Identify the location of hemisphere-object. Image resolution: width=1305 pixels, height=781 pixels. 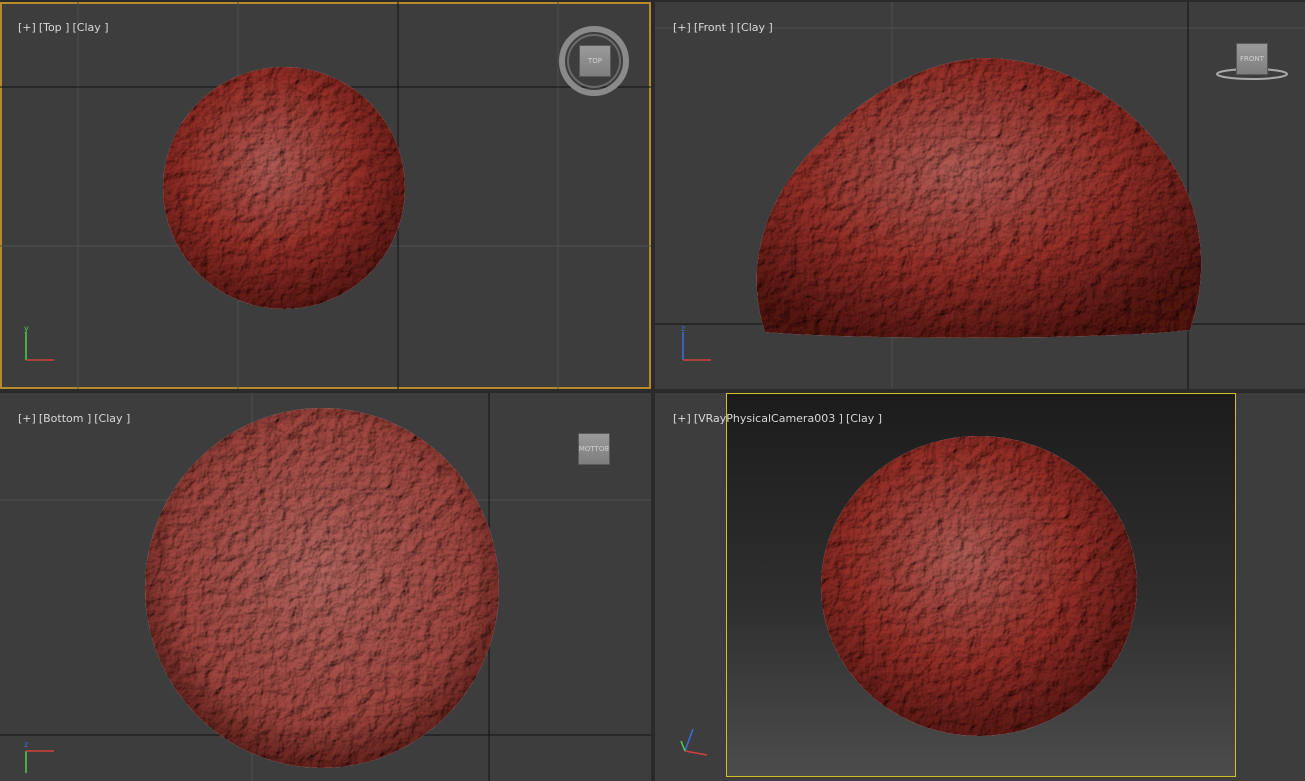
(980, 197).